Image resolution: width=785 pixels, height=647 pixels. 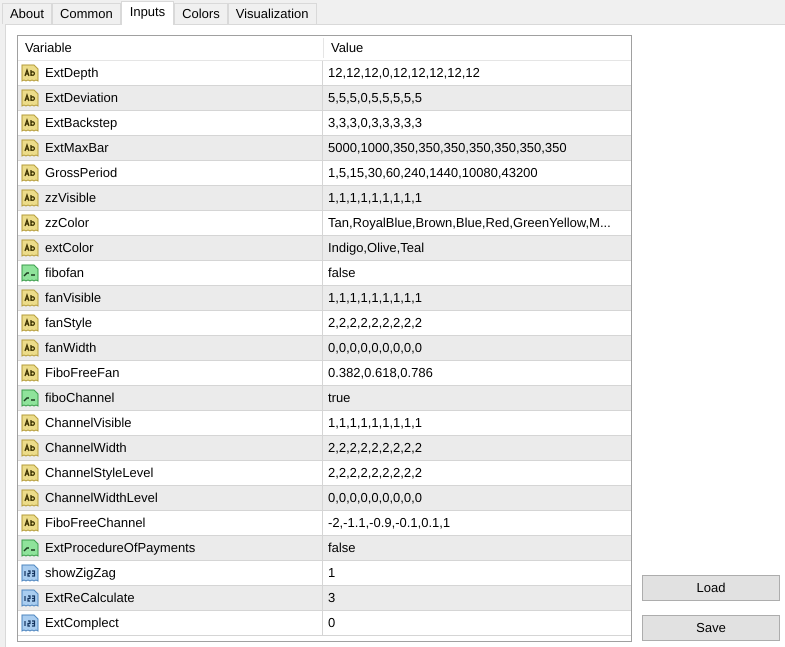 I want to click on variable-name: fanStyle, so click(x=68, y=323).